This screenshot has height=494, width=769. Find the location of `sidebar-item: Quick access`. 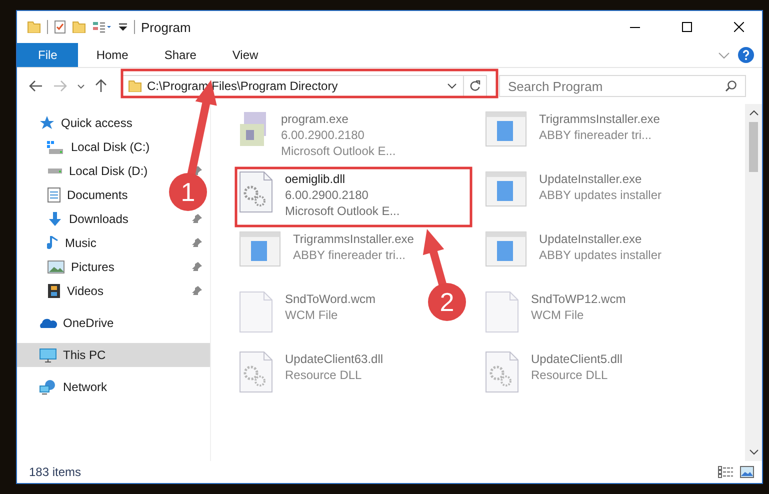

sidebar-item: Quick access is located at coordinates (113, 123).